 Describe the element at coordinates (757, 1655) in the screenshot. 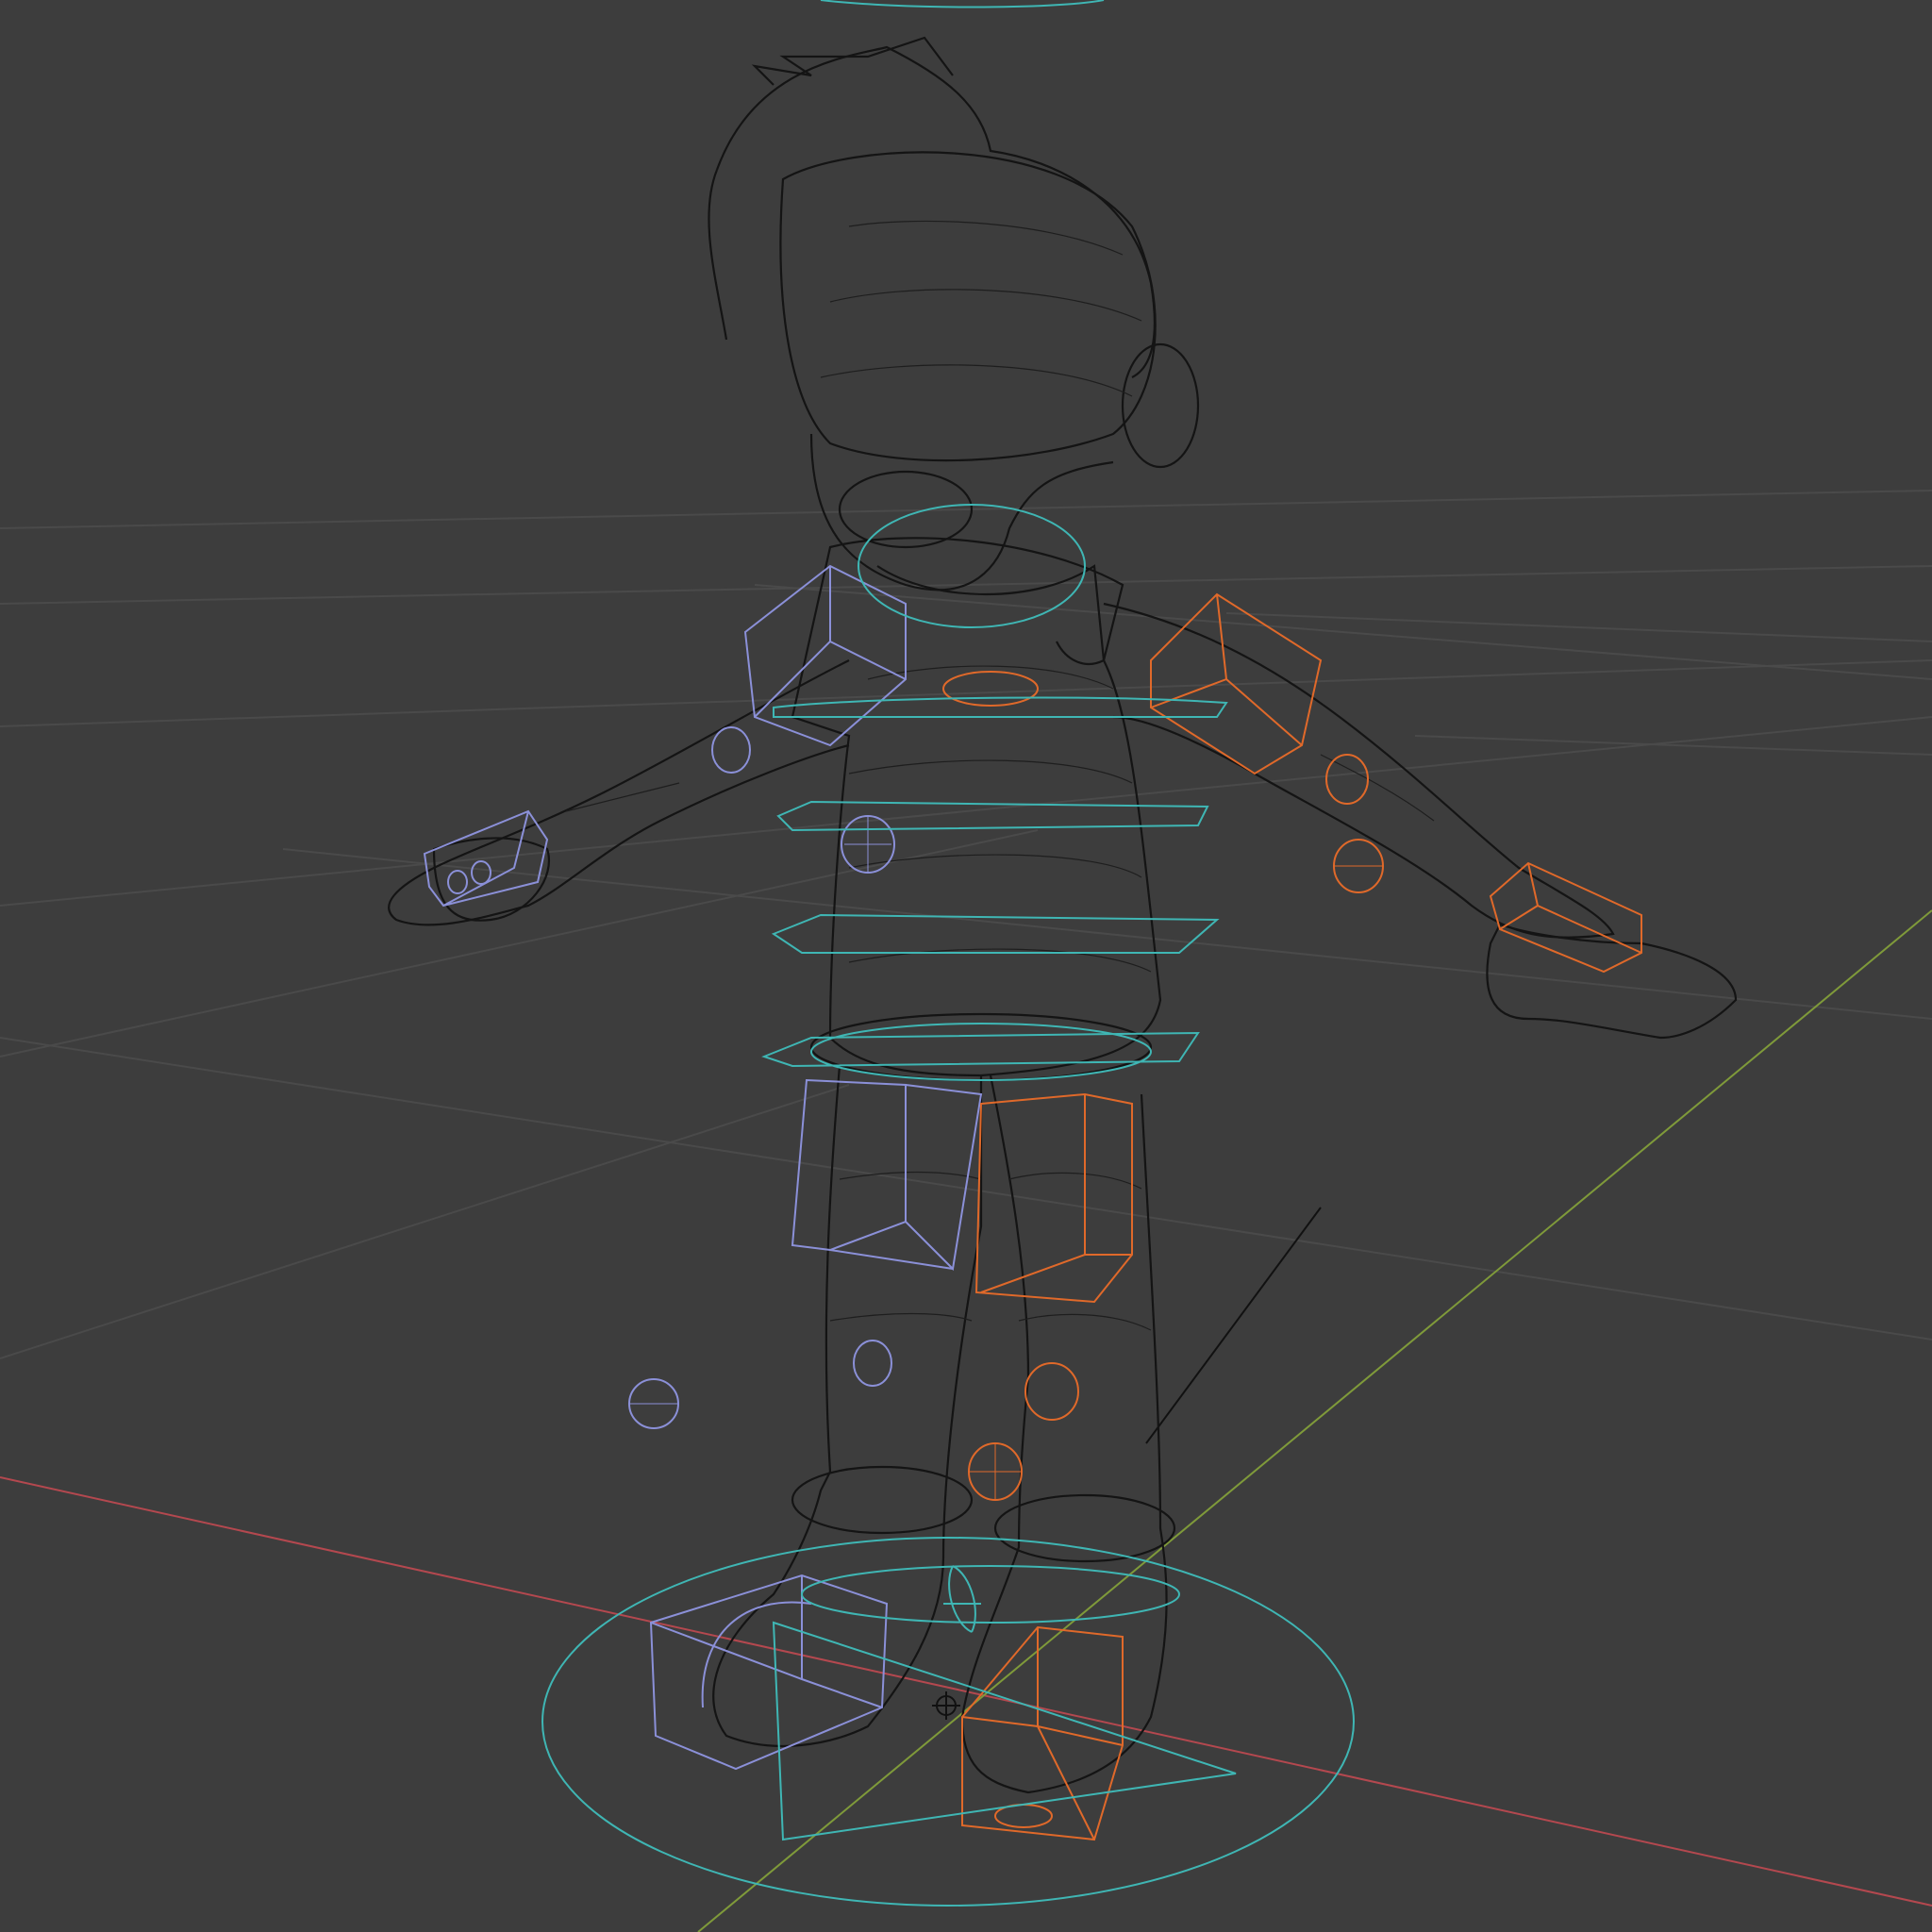

I see `left-heel-arc` at that location.